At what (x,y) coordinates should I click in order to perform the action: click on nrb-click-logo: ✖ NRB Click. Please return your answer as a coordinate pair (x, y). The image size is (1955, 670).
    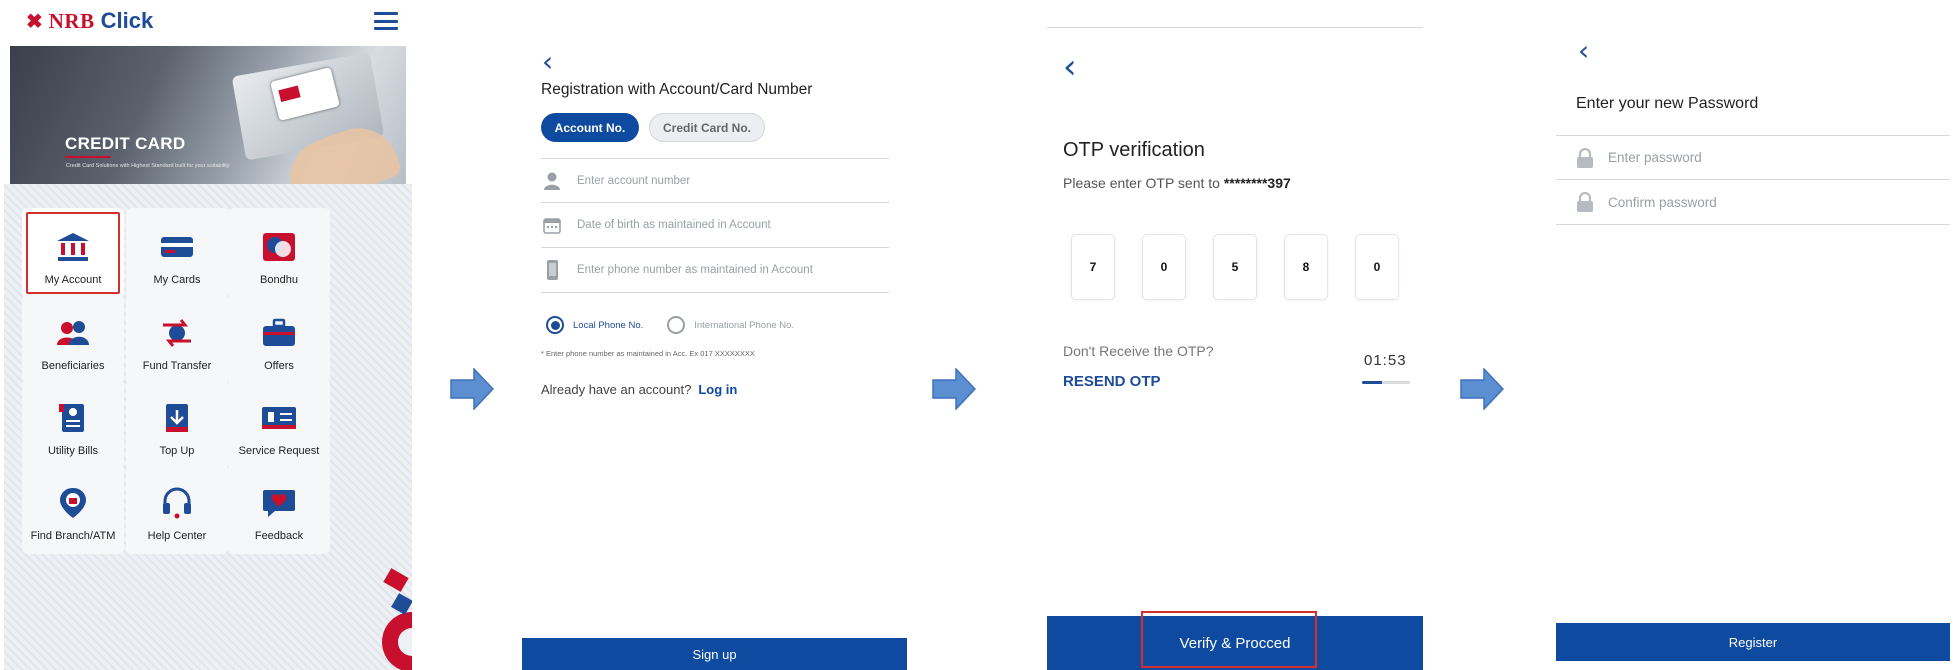
    Looking at the image, I should click on (89, 21).